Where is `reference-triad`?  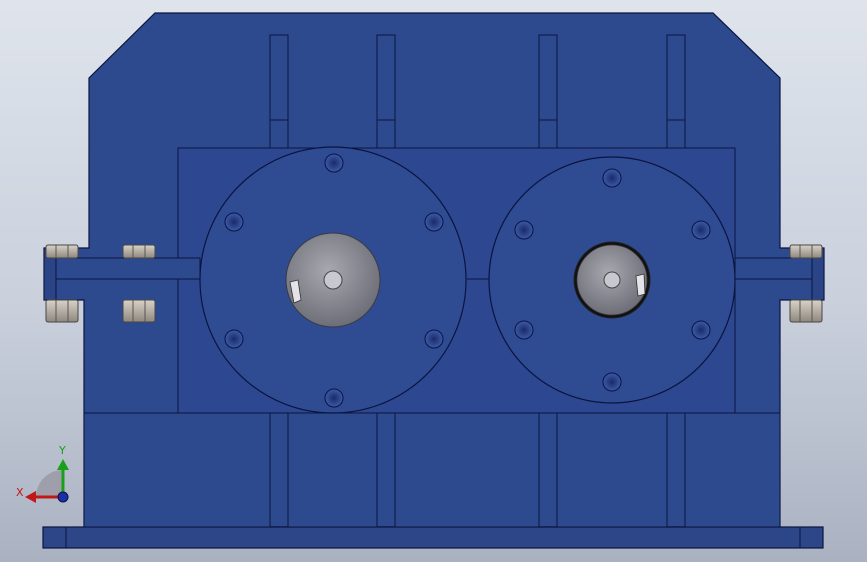 reference-triad is located at coordinates (47, 481).